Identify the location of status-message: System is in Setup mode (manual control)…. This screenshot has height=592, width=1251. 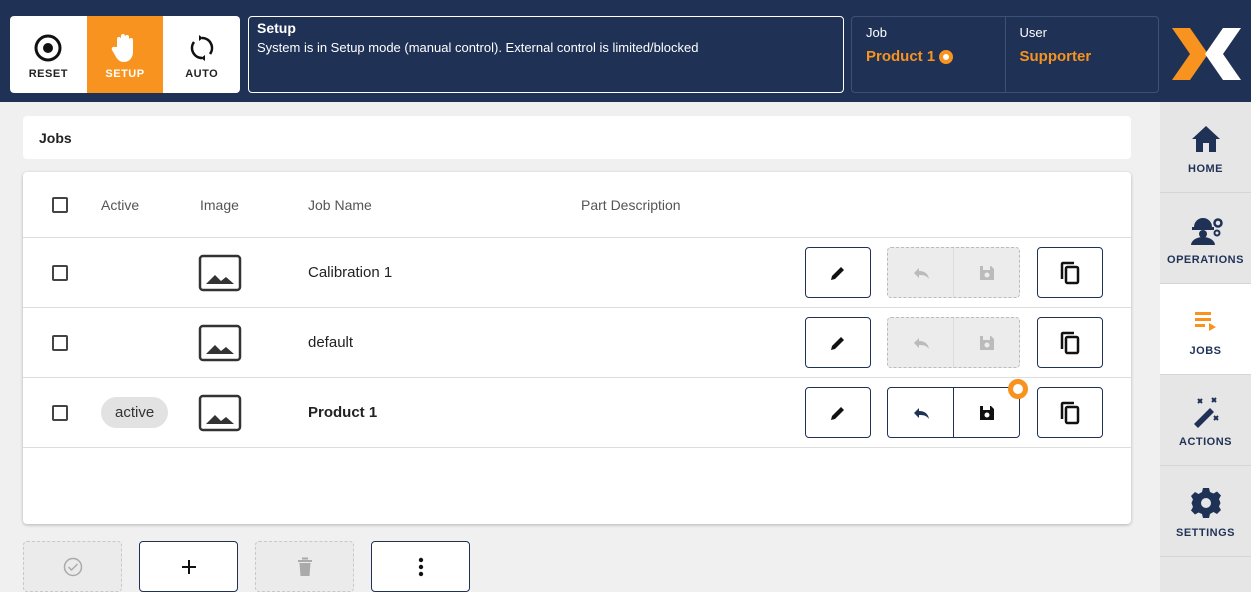
(478, 47).